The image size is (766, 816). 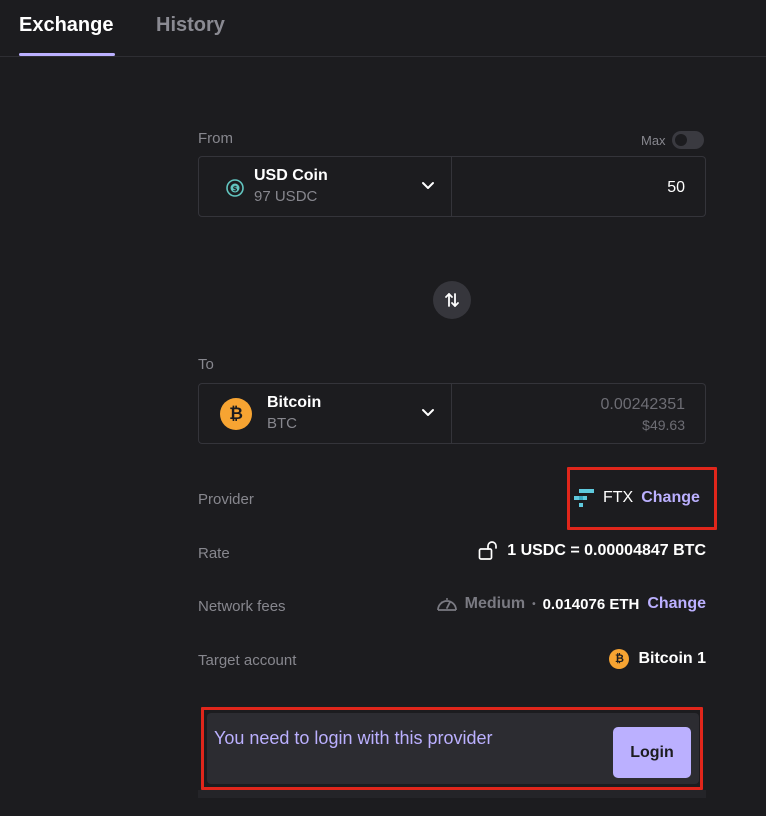 What do you see at coordinates (653, 140) in the screenshot?
I see `max-label: Max` at bounding box center [653, 140].